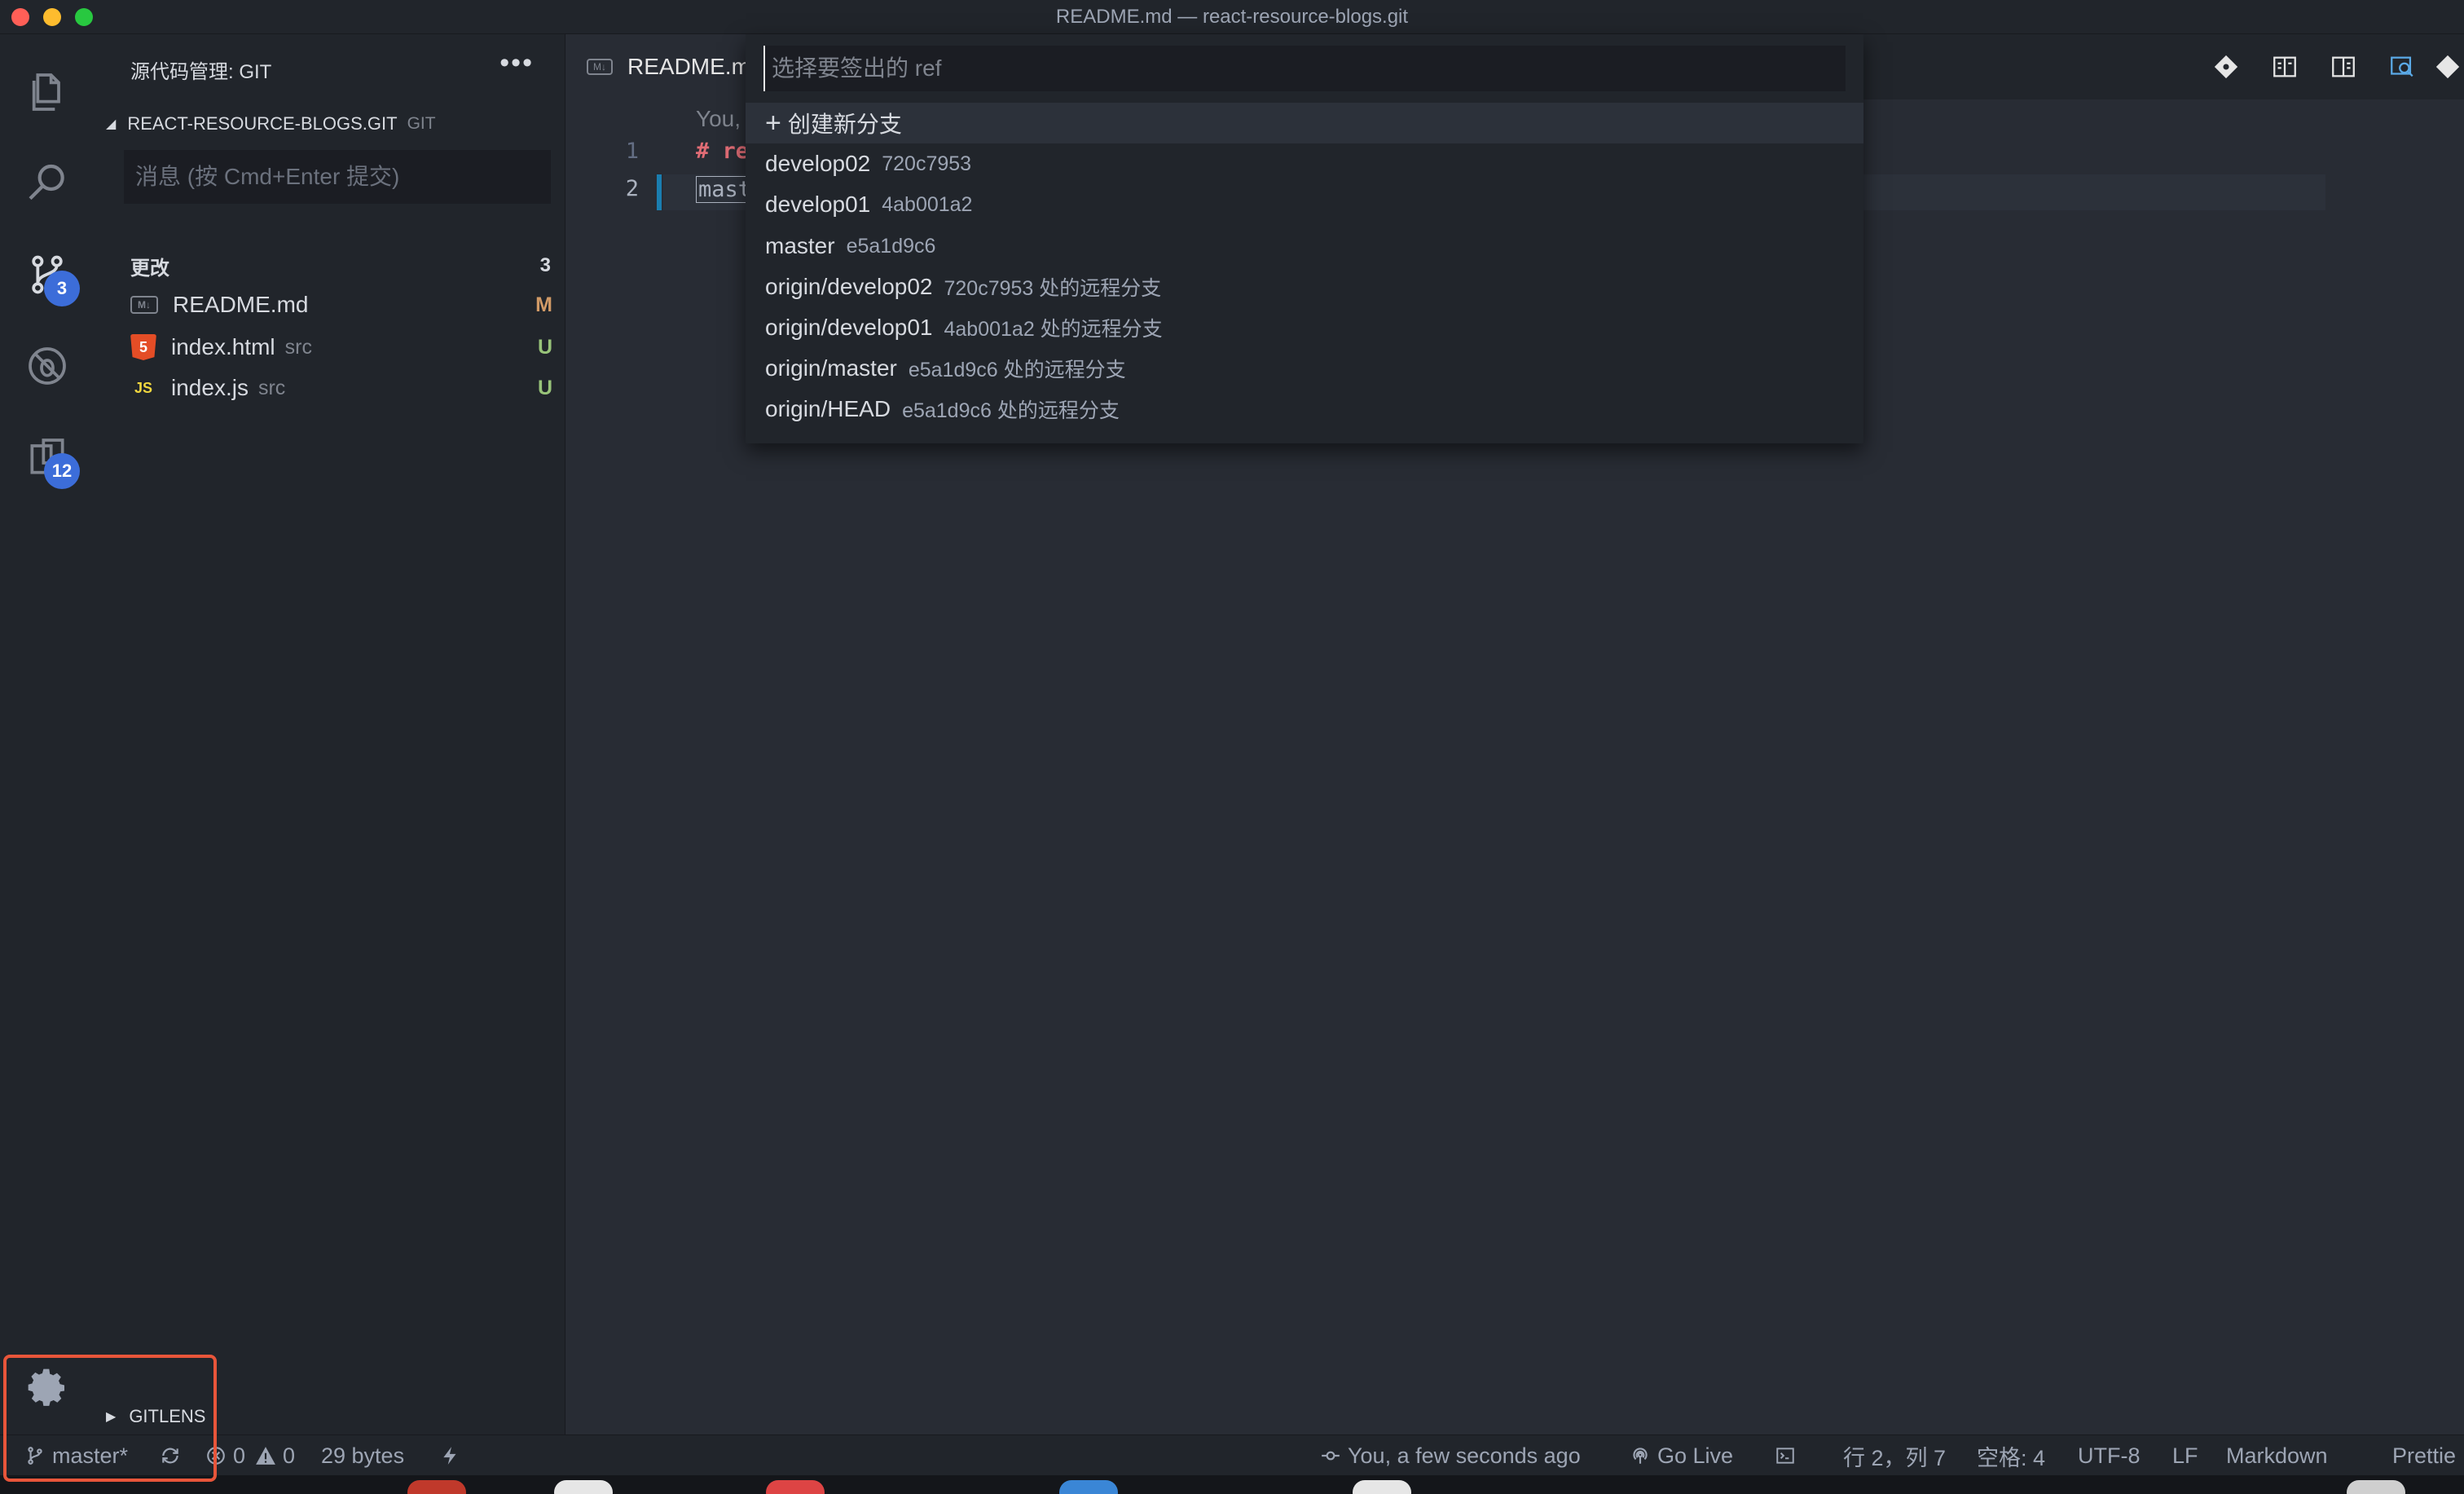 The width and height of the screenshot is (2464, 1494). What do you see at coordinates (239, 1455) in the screenshot?
I see `error-count: 0` at bounding box center [239, 1455].